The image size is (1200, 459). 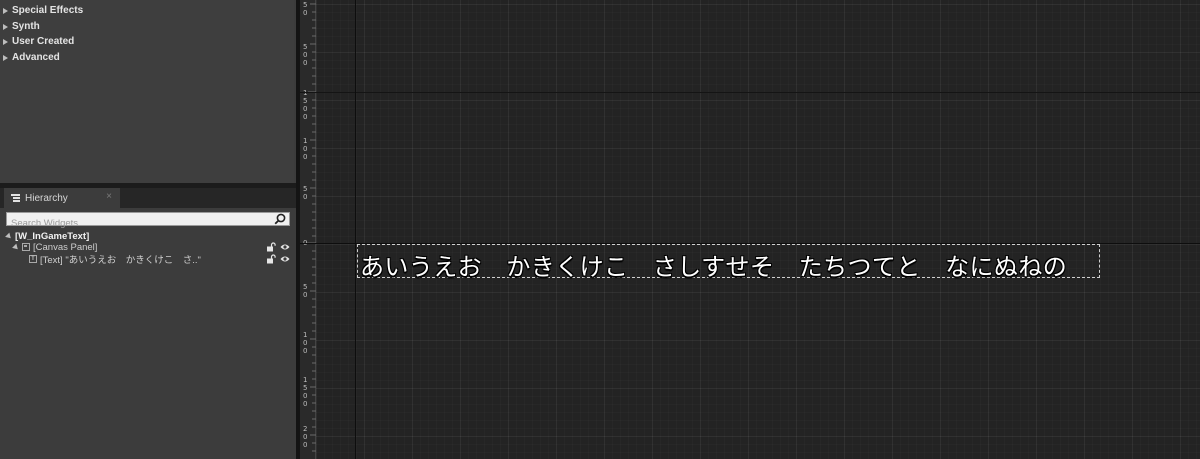 I want to click on vertical-ruler: 50 500 1500 100 50 0 50 100 1500 200, so click(x=308, y=229).